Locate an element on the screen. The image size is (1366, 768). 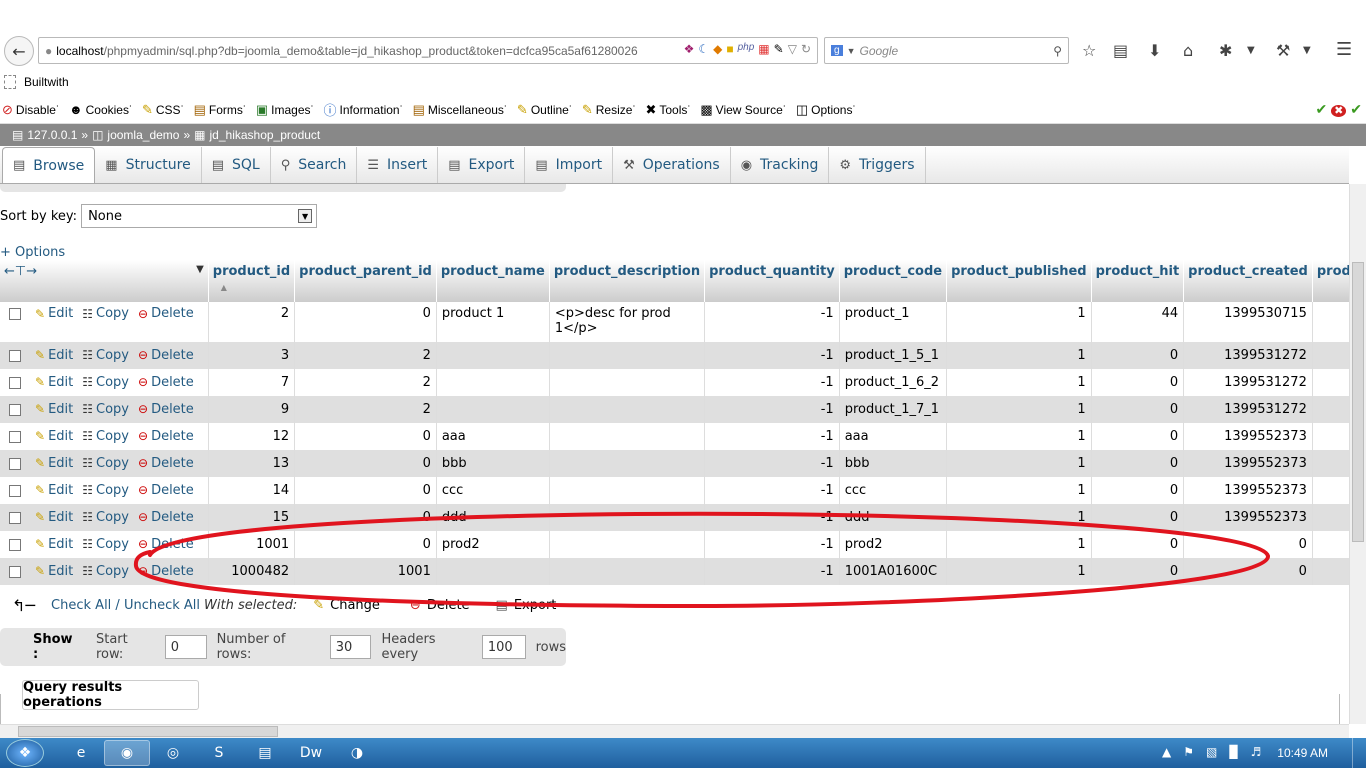
cell-product-description: <p>desc for prod 1</p> is located at coordinates (627, 322).